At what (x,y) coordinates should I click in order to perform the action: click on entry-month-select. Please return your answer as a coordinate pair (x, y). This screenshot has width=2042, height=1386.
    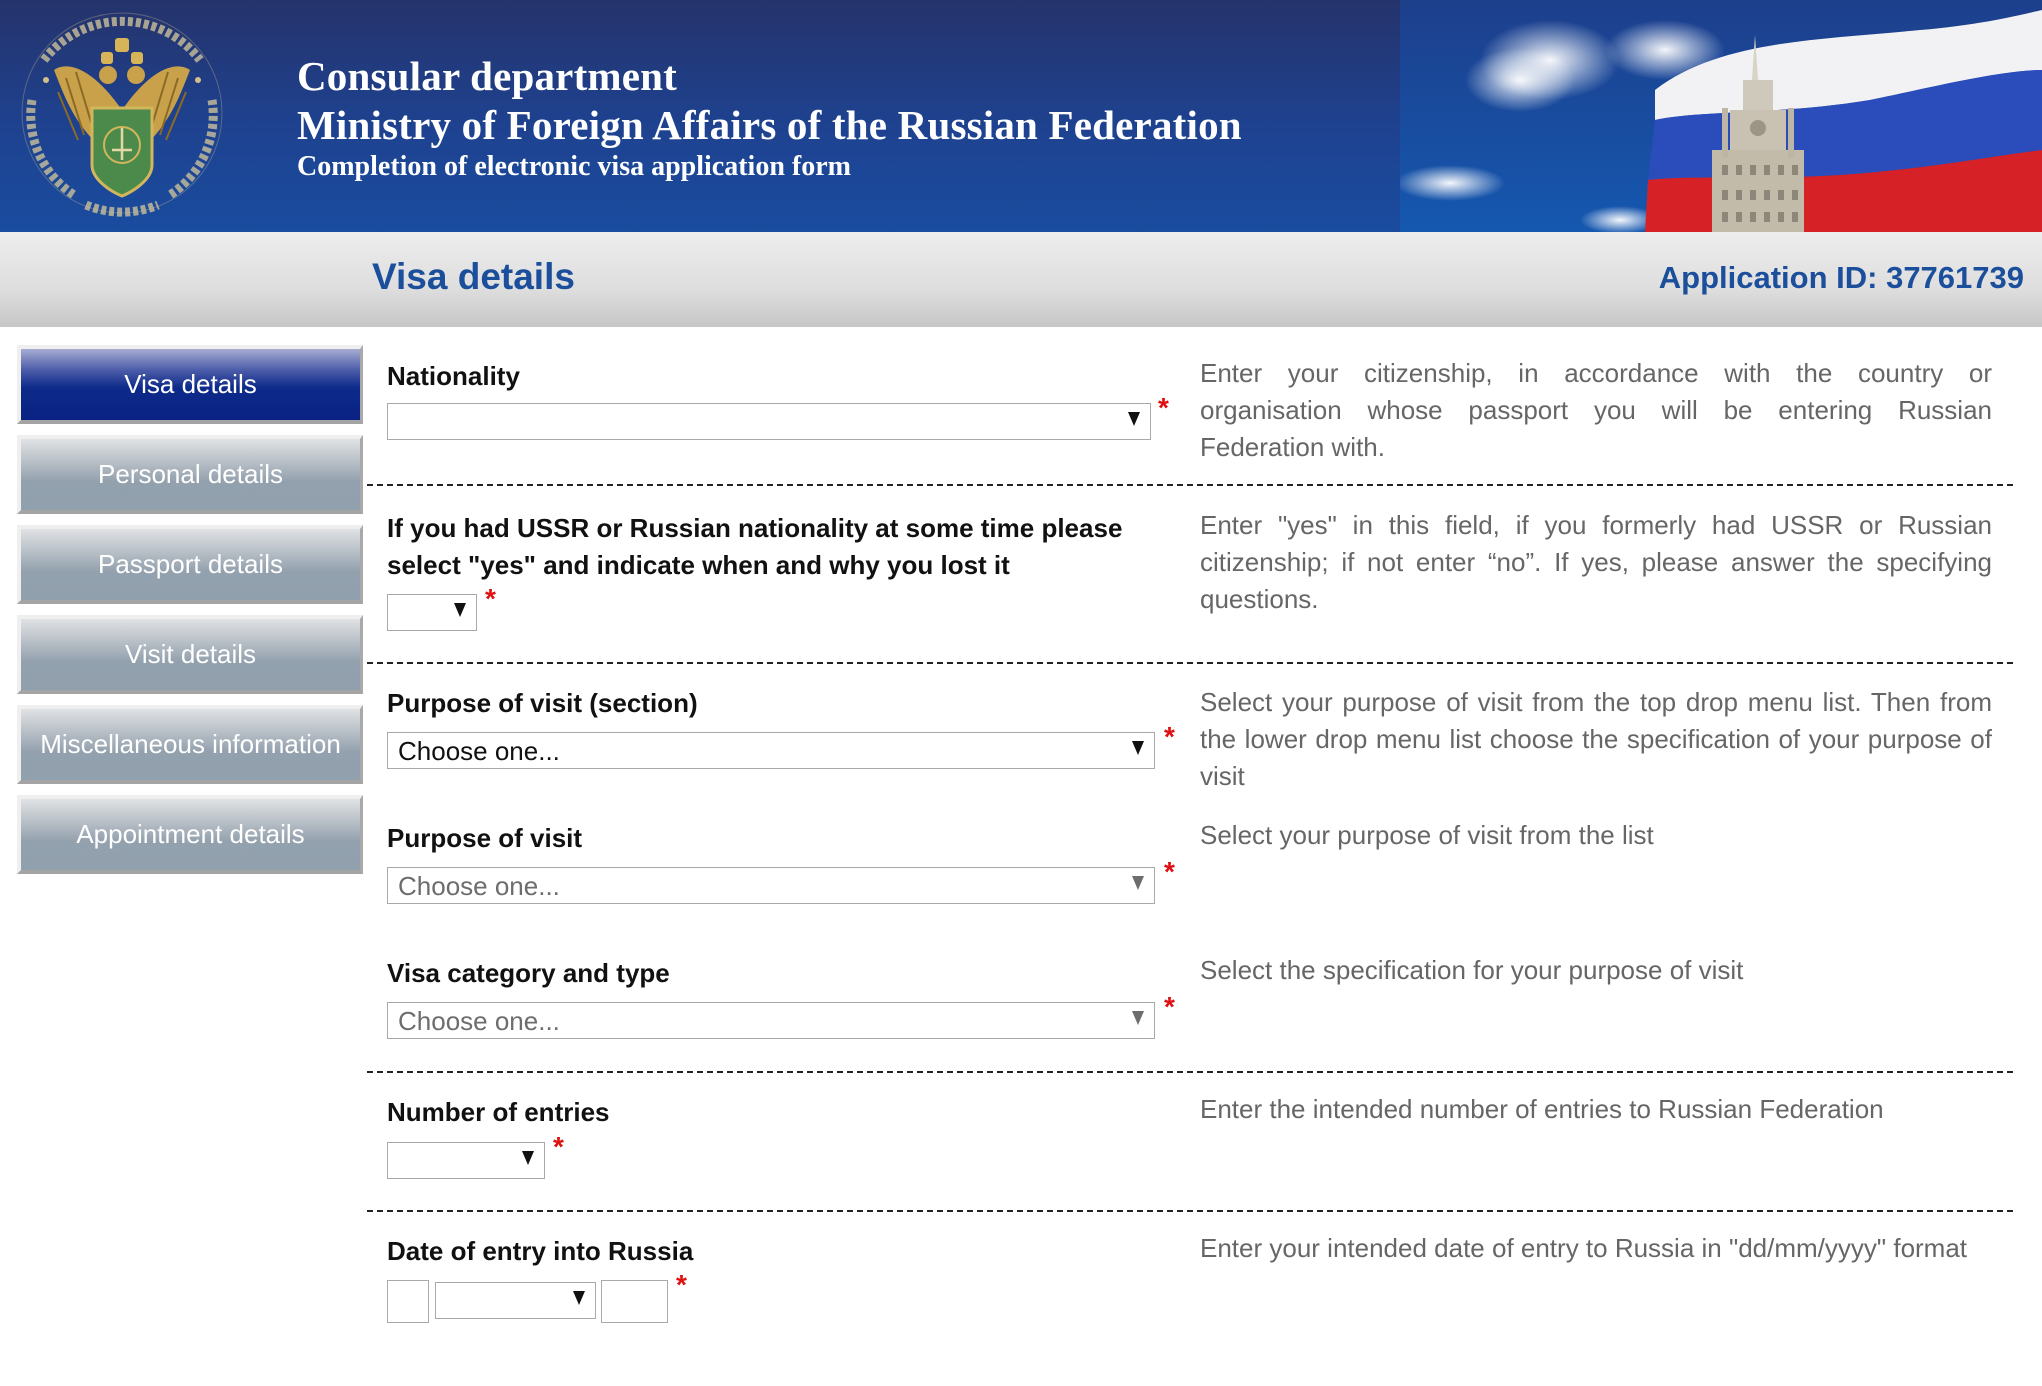
    Looking at the image, I should click on (515, 1300).